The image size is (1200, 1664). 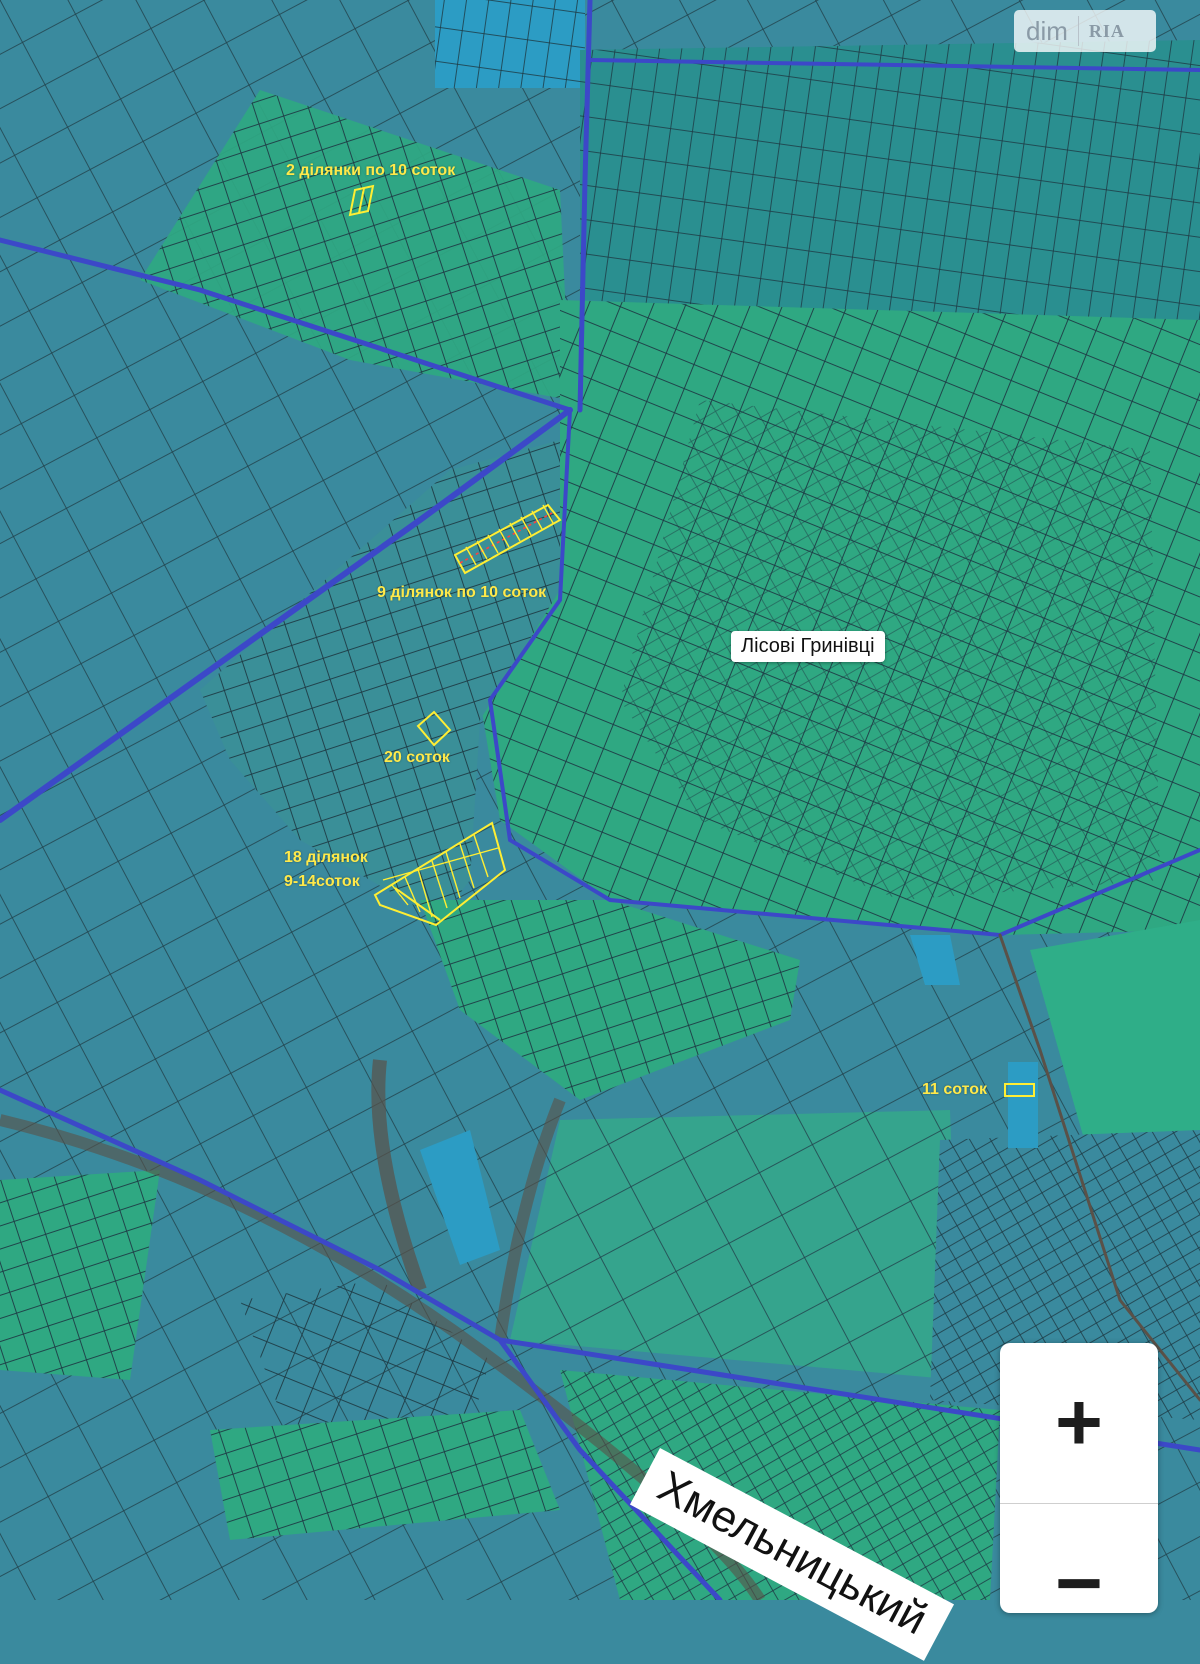 I want to click on label-eighteen-line1: 18 ділянок, so click(x=326, y=857).